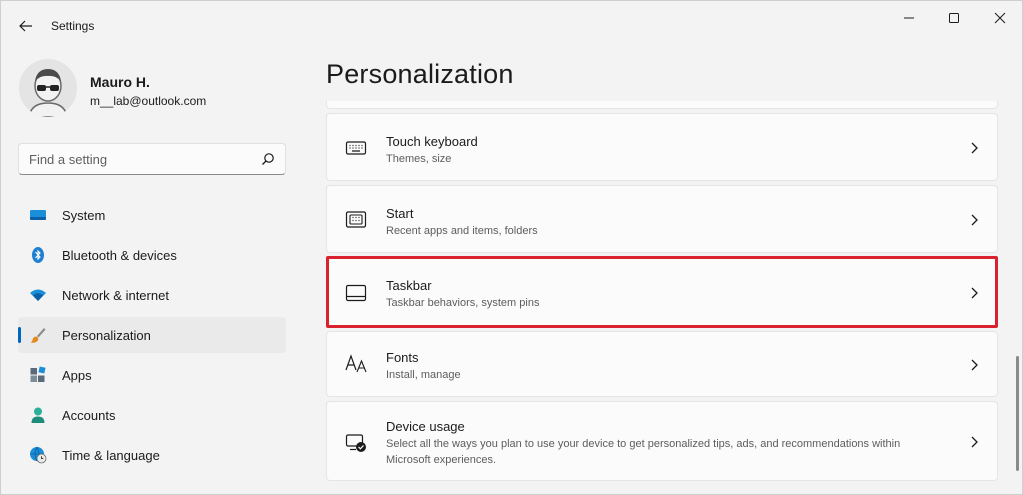  I want to click on app-title: Settings, so click(73, 26).